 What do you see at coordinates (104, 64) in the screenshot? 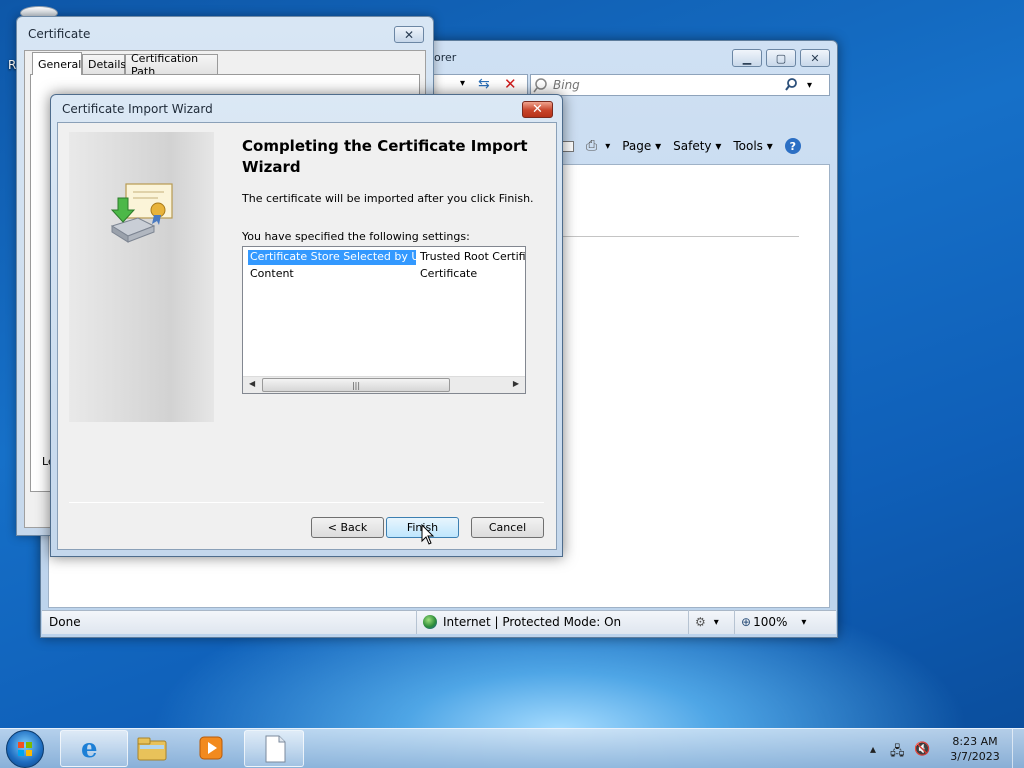
I see `tab-details: Details` at bounding box center [104, 64].